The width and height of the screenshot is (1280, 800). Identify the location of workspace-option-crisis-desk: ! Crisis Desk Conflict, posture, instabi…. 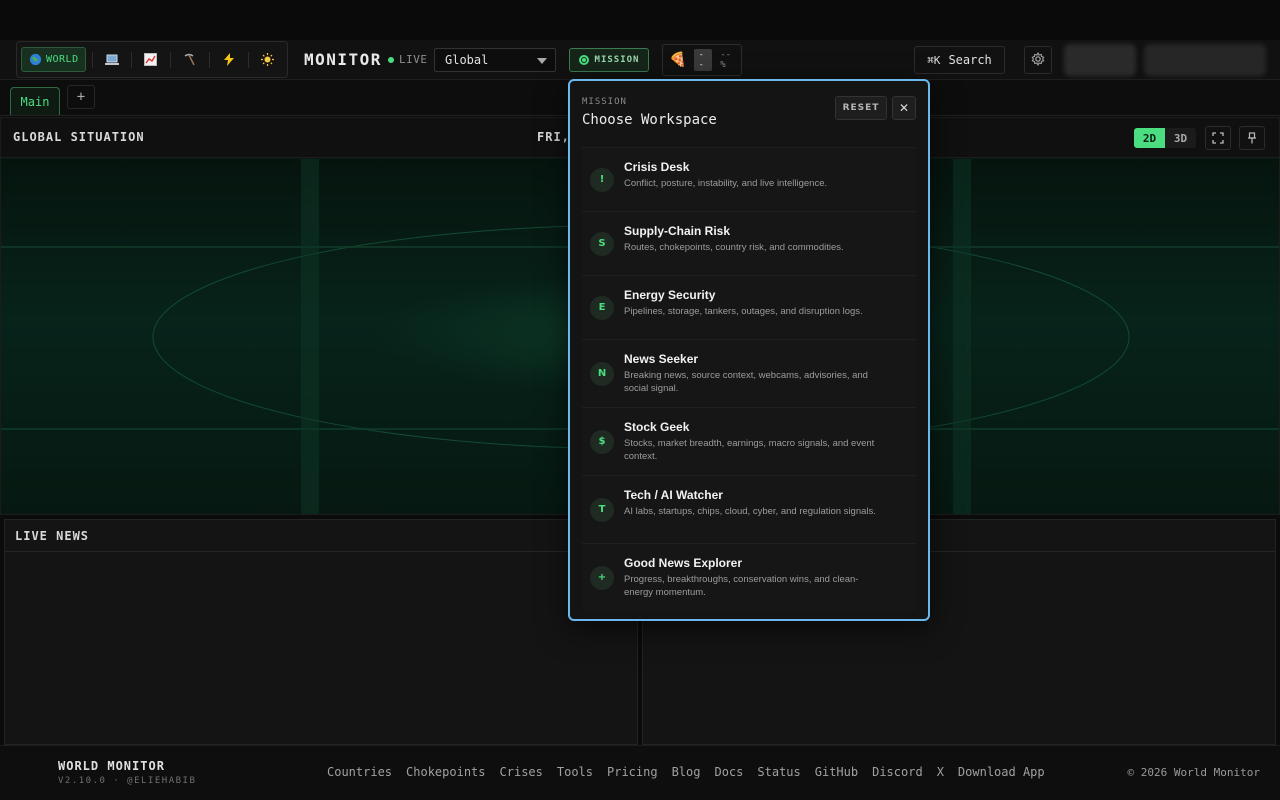
(749, 179).